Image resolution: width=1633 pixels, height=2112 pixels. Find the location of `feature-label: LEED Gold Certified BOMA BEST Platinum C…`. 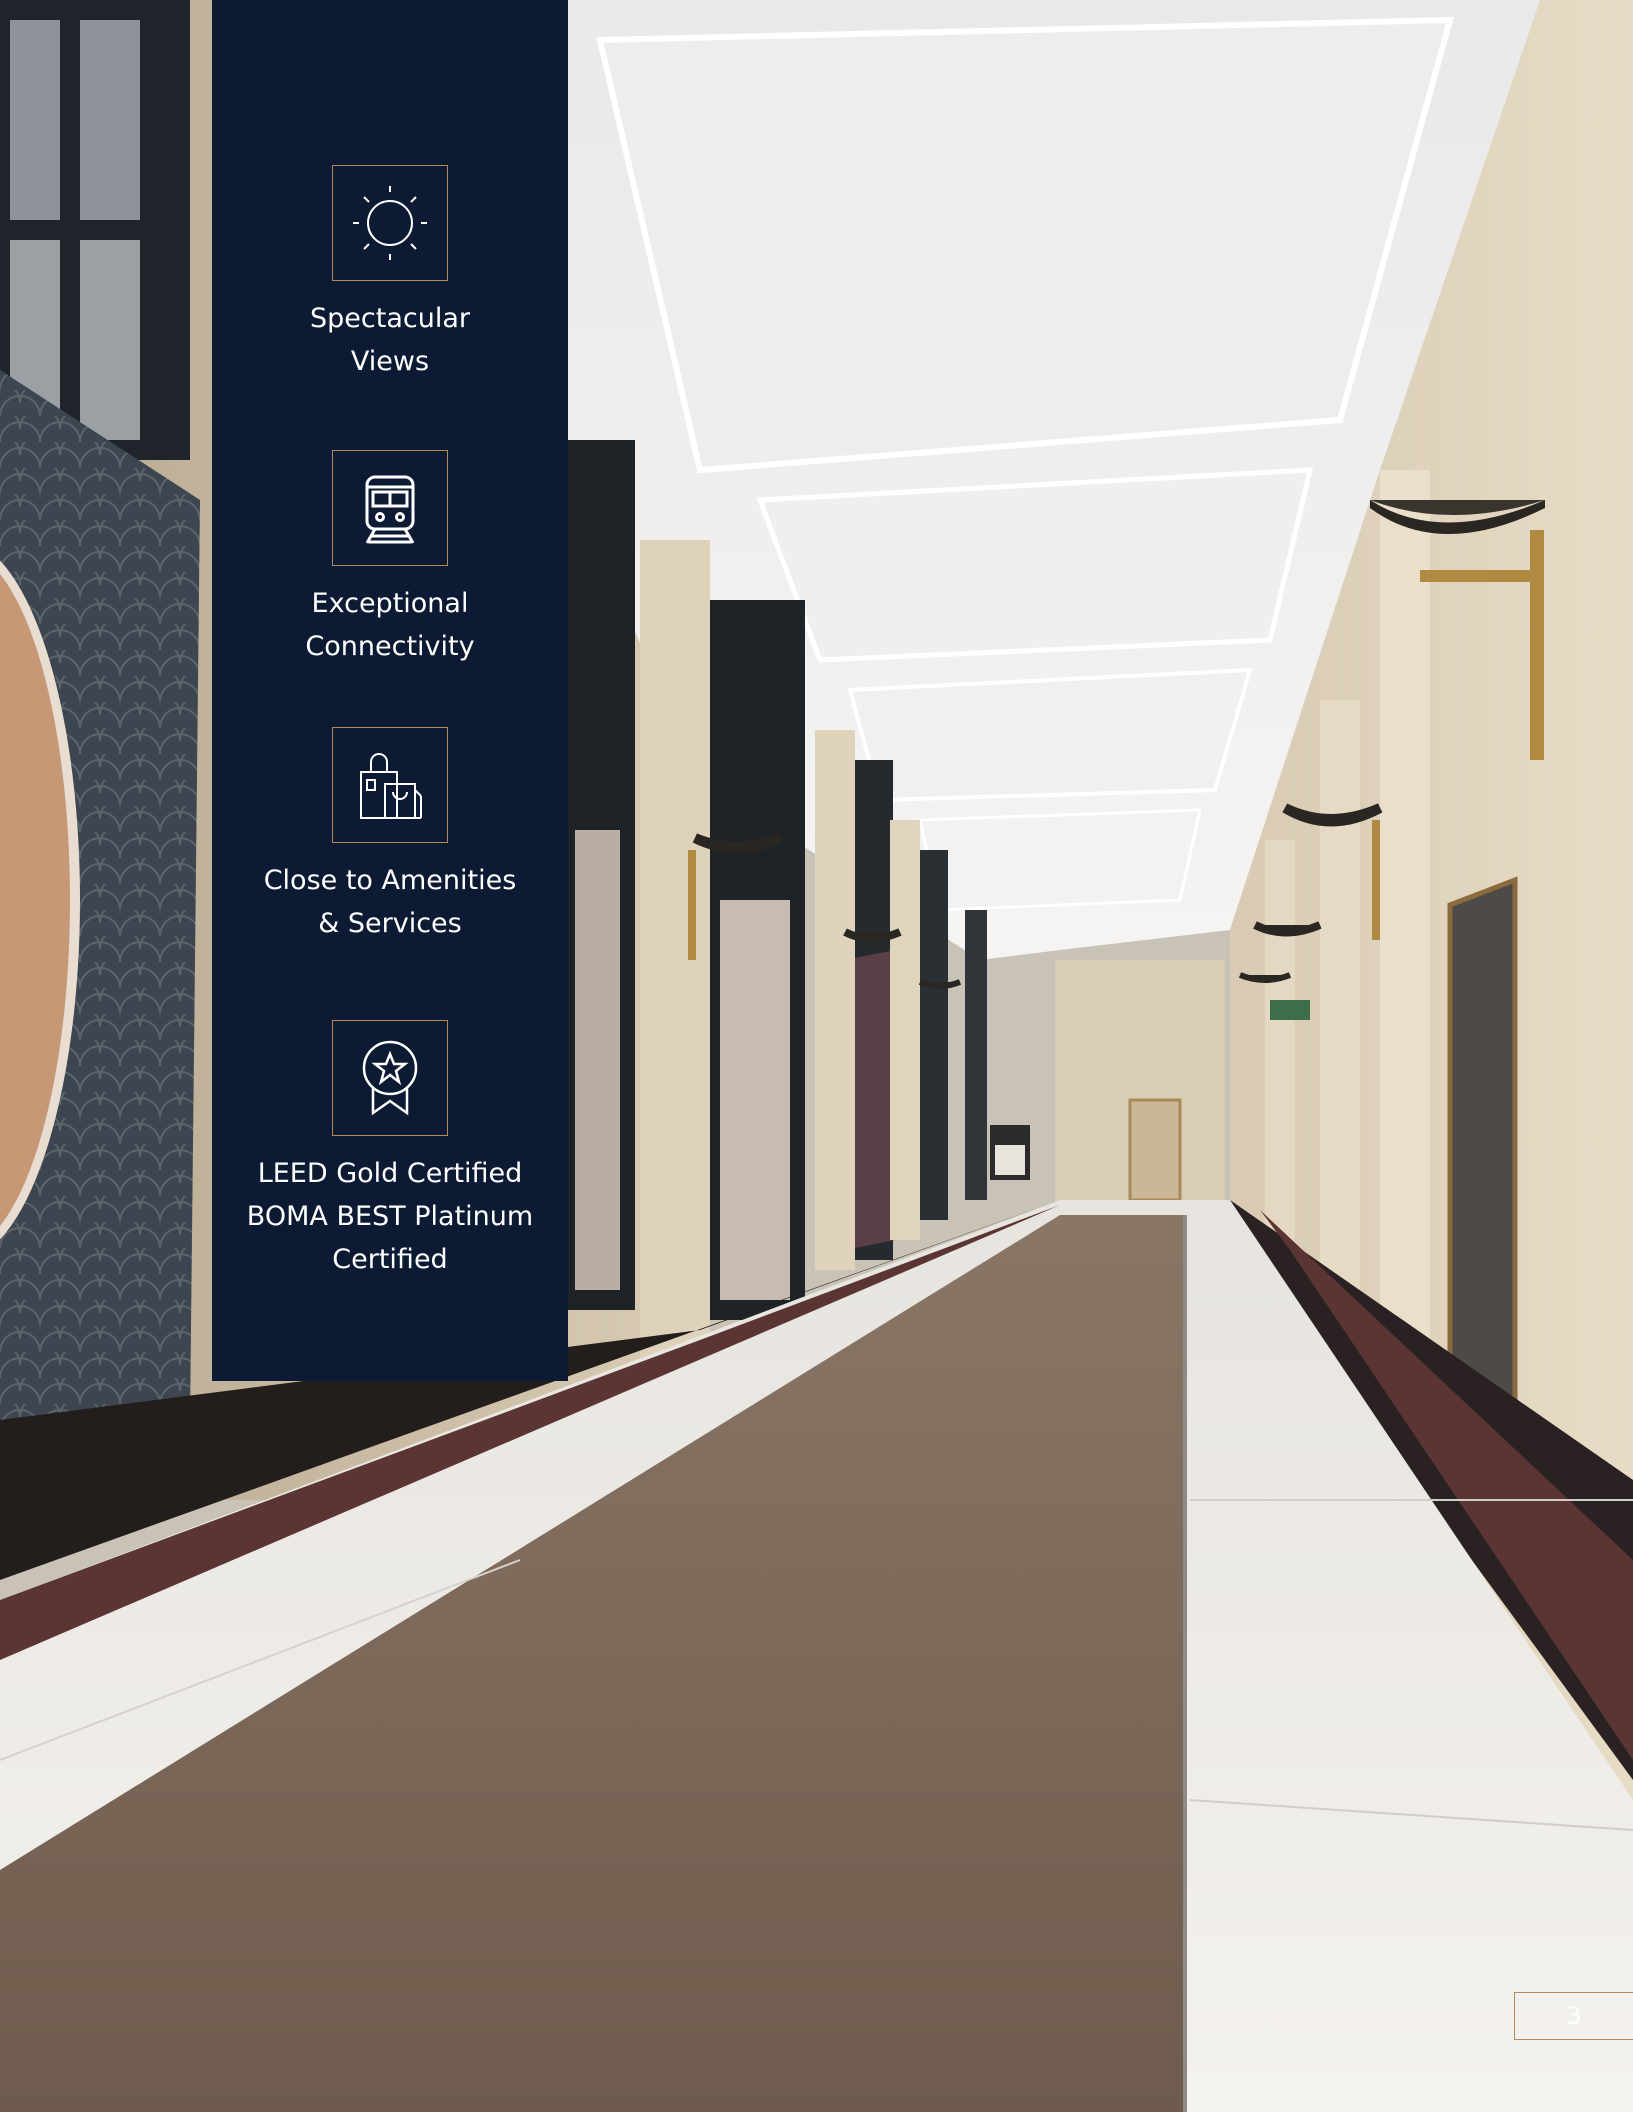

feature-label: LEED Gold Certified BOMA BEST Platinum C… is located at coordinates (390, 1216).